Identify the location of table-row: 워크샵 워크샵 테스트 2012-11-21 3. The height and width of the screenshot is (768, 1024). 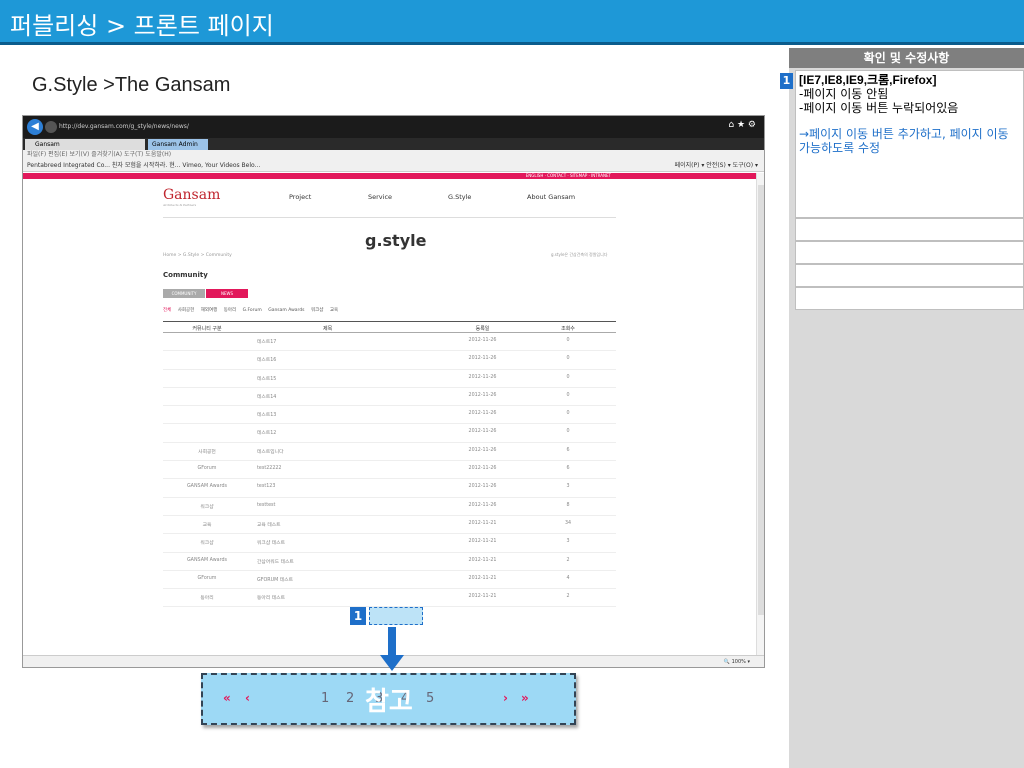
(389, 543).